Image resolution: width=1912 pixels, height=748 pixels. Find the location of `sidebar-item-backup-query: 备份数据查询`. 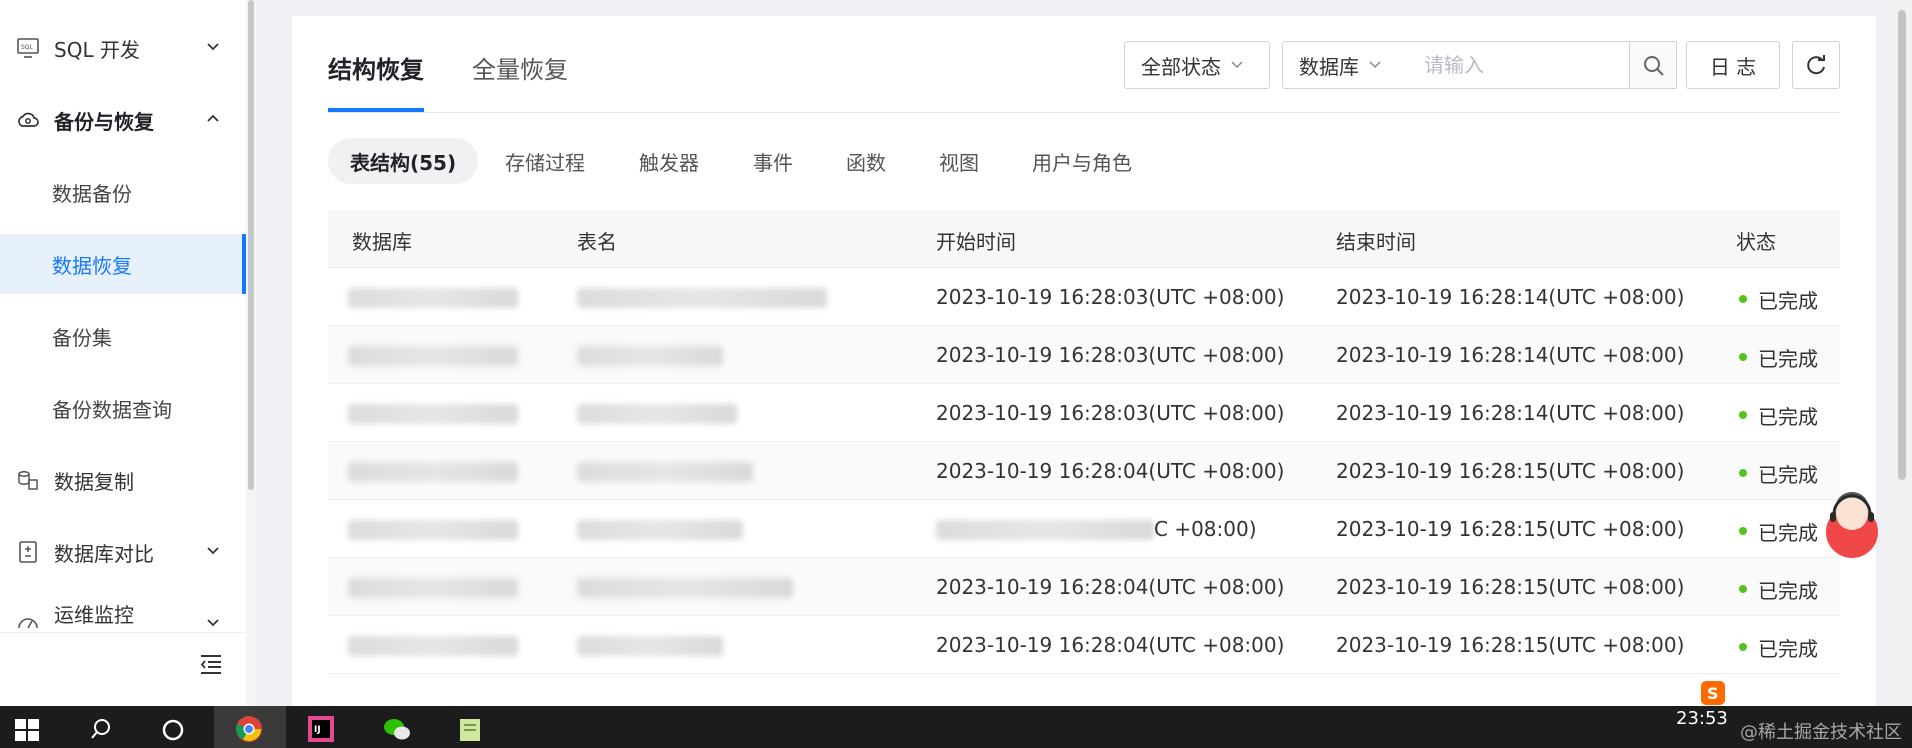

sidebar-item-backup-query: 备份数据查询 is located at coordinates (123, 408).